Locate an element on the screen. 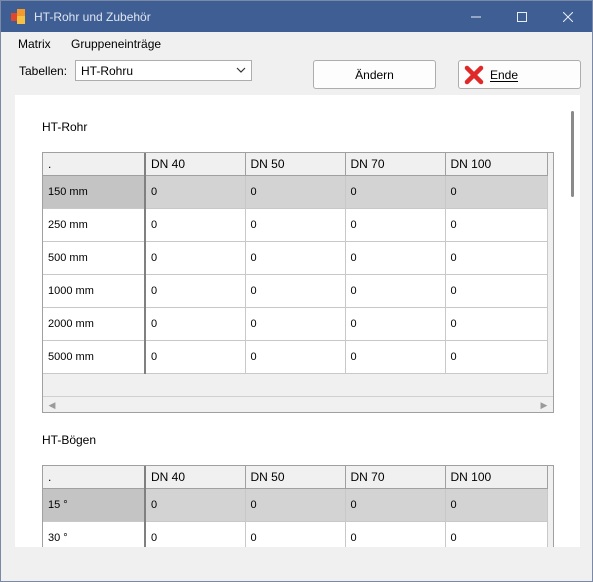  table-row: 250 mm 0 0 0 0 is located at coordinates (295, 225).